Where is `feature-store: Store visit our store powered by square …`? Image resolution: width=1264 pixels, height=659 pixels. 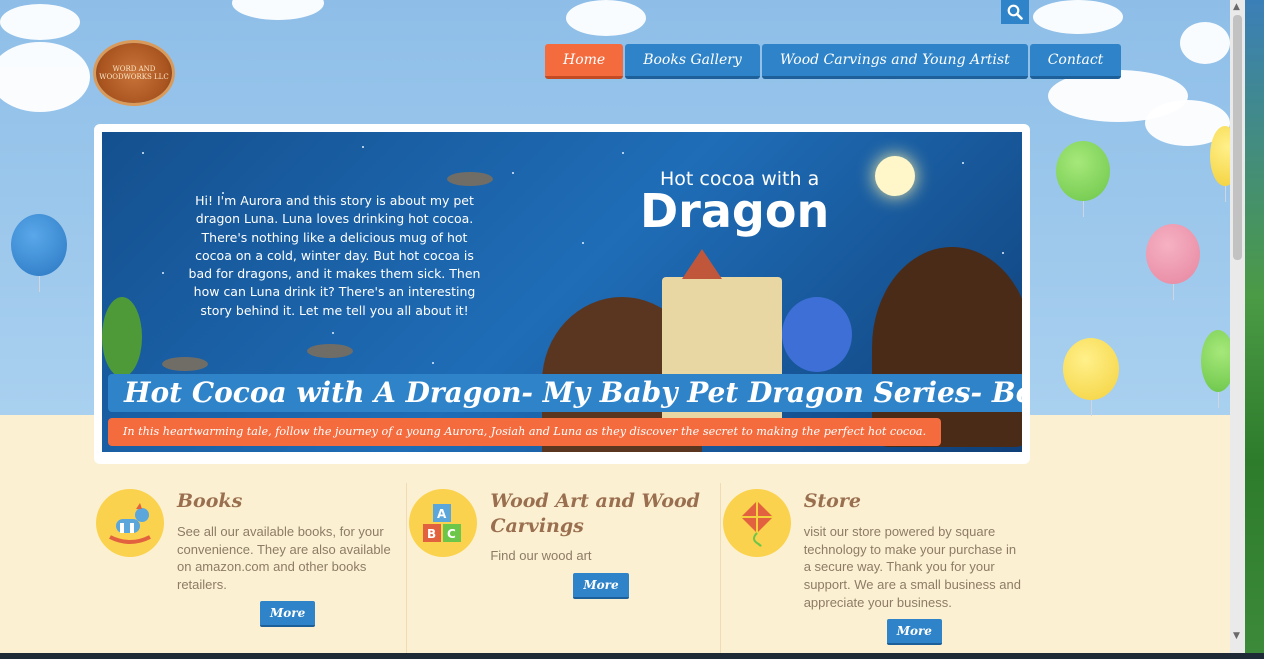 feature-store: Store visit our store powered by square … is located at coordinates (877, 571).